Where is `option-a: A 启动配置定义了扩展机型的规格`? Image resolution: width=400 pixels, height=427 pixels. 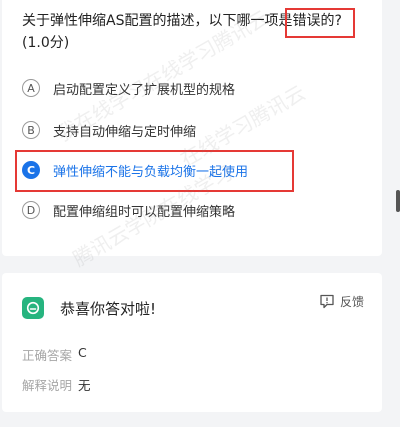 option-a: A 启动配置定义了扩展机型的规格 is located at coordinates (128, 88).